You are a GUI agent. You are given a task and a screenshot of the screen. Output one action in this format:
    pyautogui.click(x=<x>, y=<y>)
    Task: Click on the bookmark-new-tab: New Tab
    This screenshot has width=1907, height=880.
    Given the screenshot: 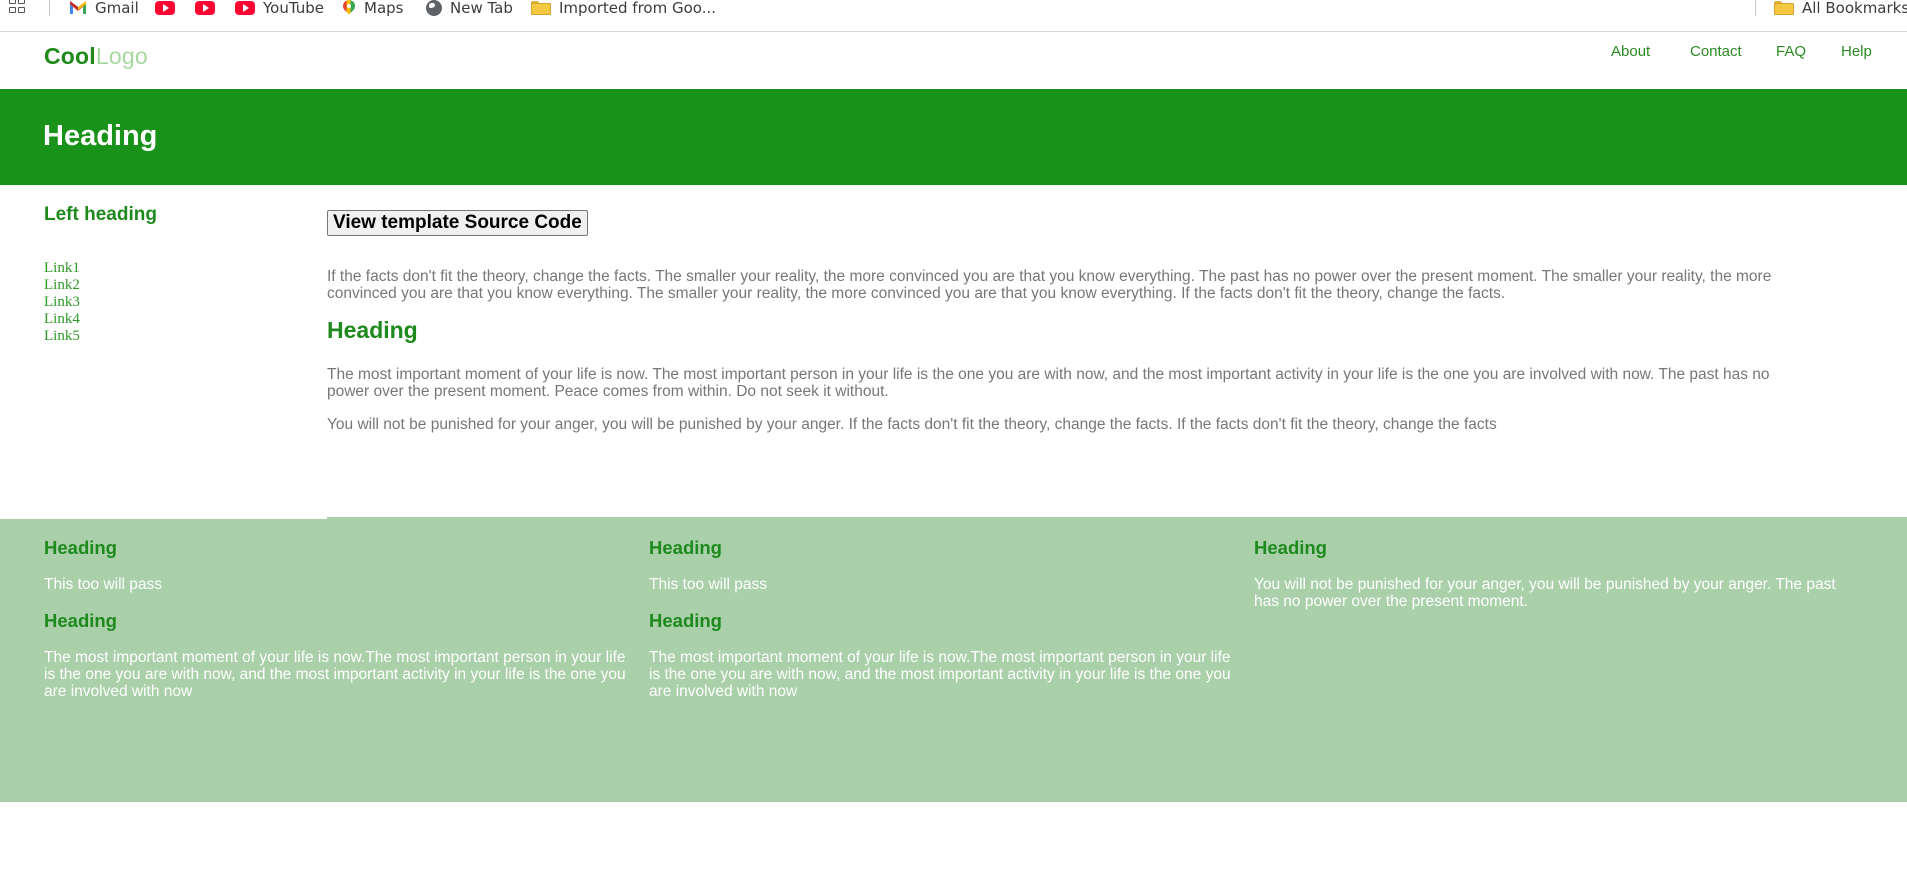 What is the action you would take?
    pyautogui.click(x=469, y=8)
    